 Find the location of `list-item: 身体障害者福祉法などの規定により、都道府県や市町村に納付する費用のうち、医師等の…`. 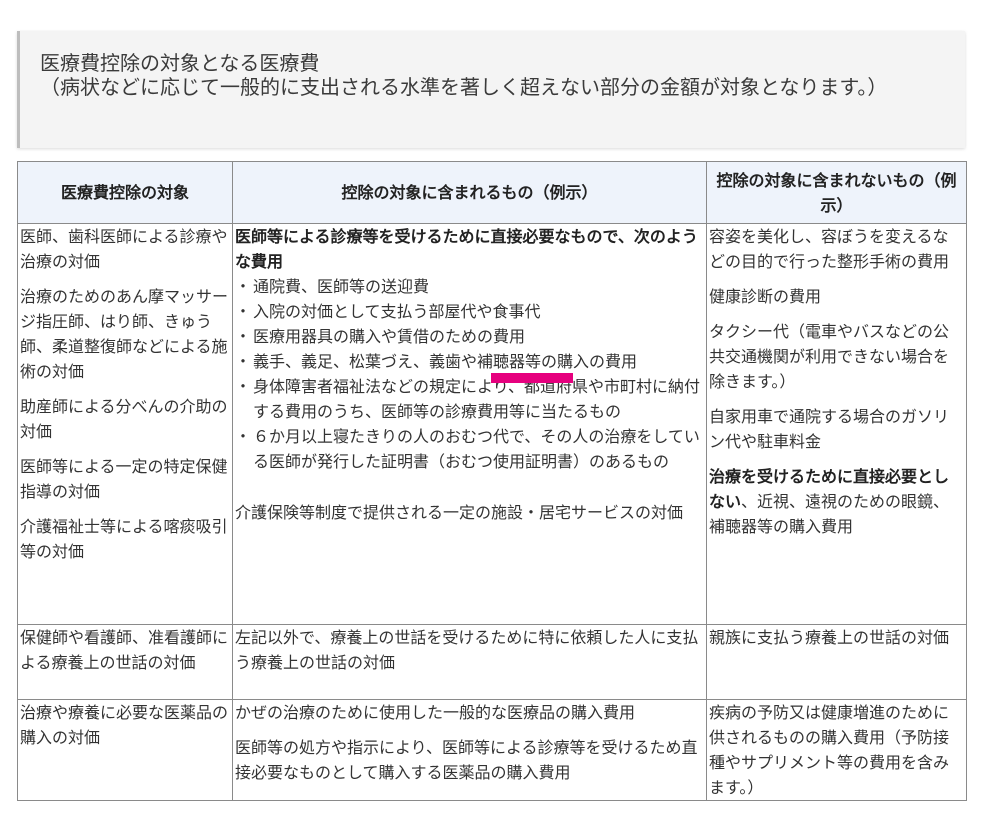

list-item: 身体障害者福祉法などの規定により、都道府県や市町村に納付する費用のうち、医師等の… is located at coordinates (469, 399).